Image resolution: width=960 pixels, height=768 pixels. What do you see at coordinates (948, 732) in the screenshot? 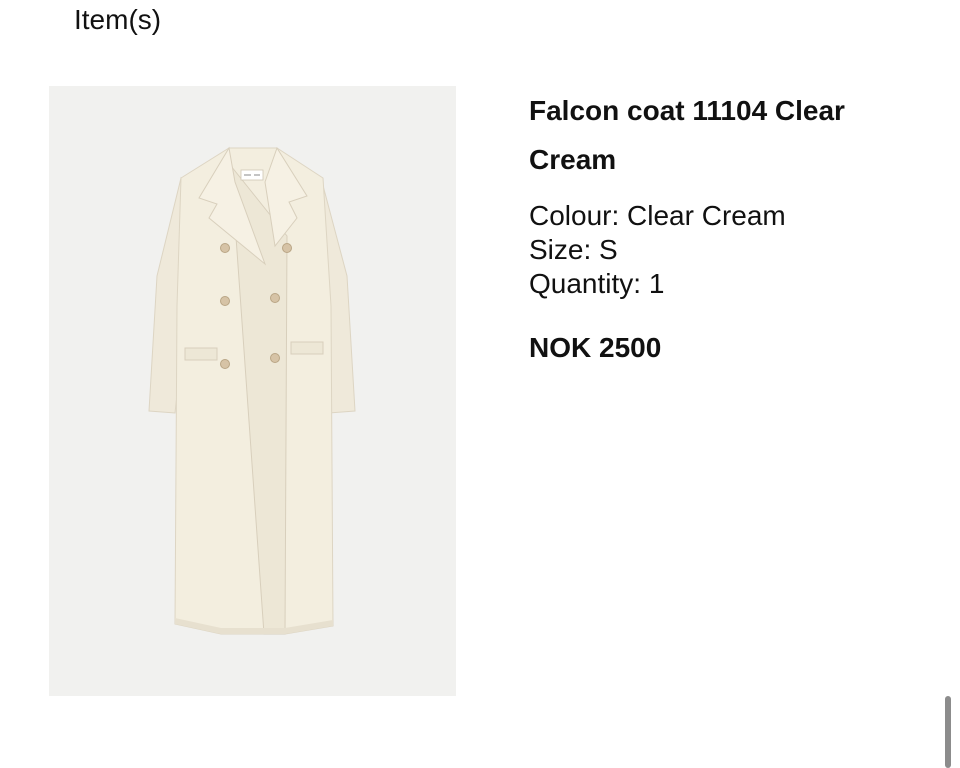
I see `vertical-scrollbar` at bounding box center [948, 732].